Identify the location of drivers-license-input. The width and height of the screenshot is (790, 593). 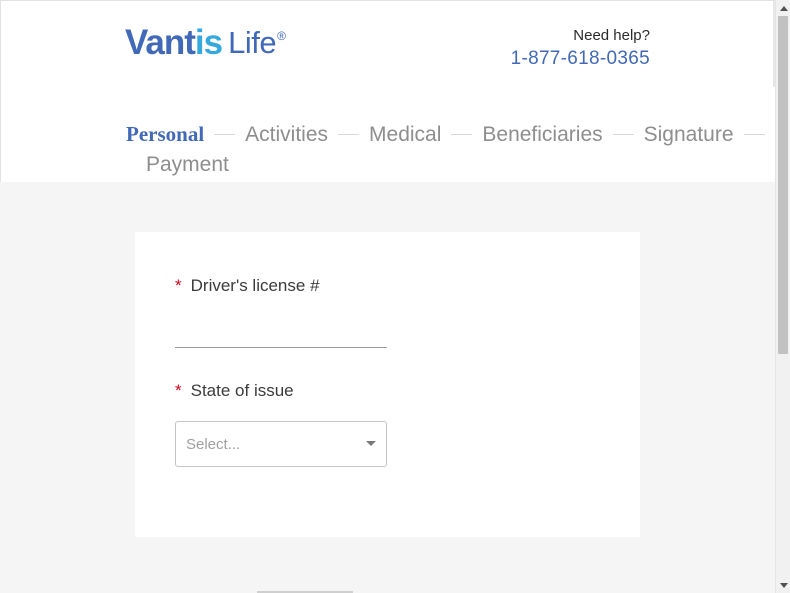
(281, 331).